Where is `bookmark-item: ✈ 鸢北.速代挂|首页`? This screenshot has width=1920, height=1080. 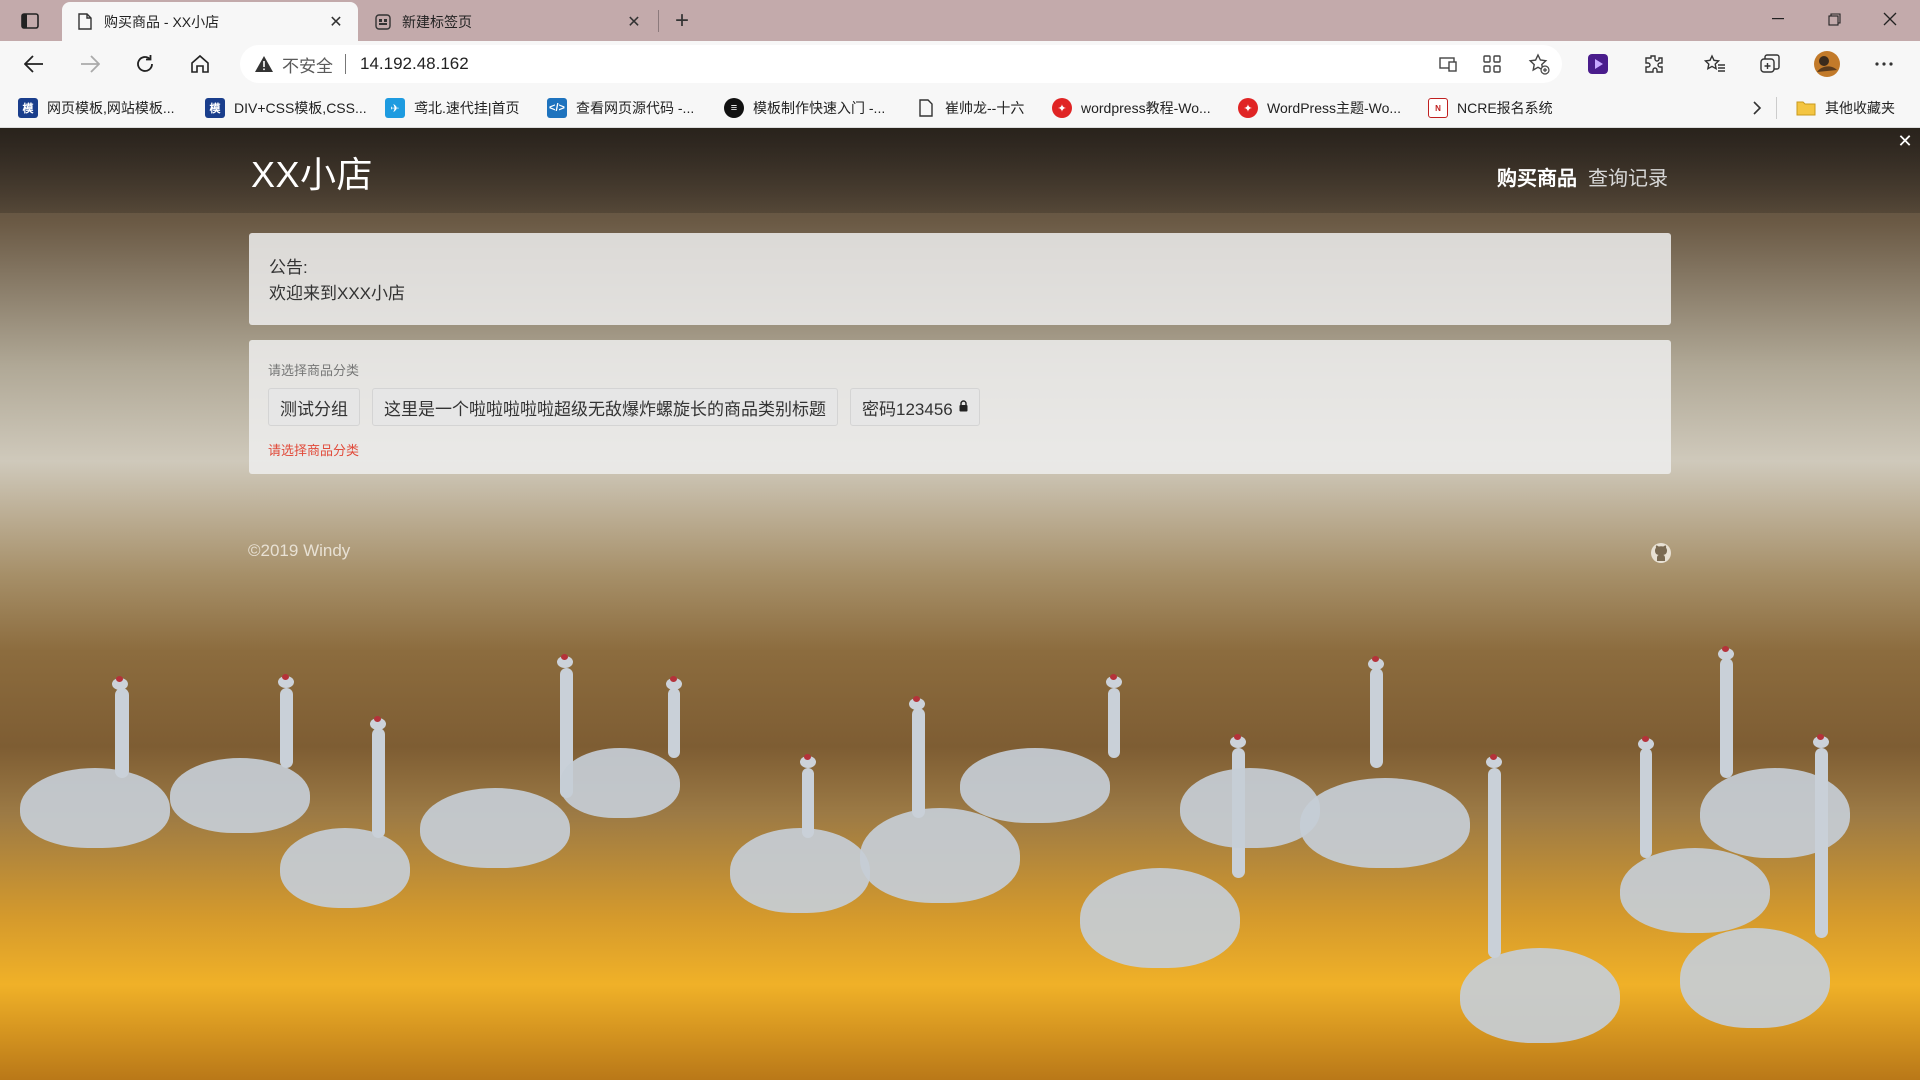
bookmark-item: ✈ 鸢北.速代挂|首页 is located at coordinates (452, 108).